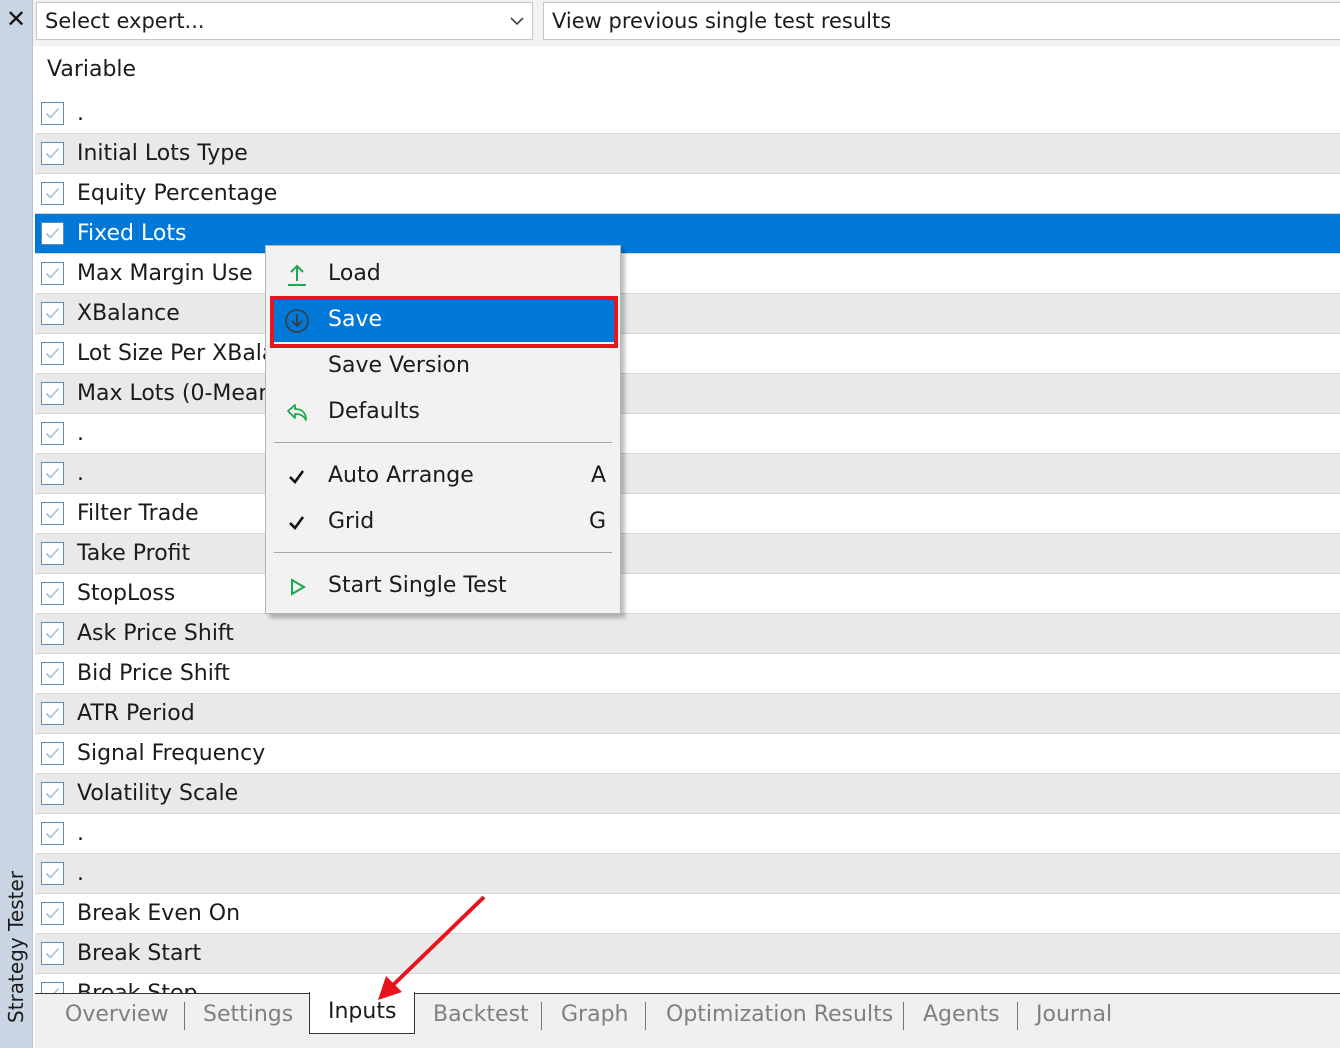 Image resolution: width=1340 pixels, height=1048 pixels. Describe the element at coordinates (1074, 1015) in the screenshot. I see `tab-journal: Journal` at that location.